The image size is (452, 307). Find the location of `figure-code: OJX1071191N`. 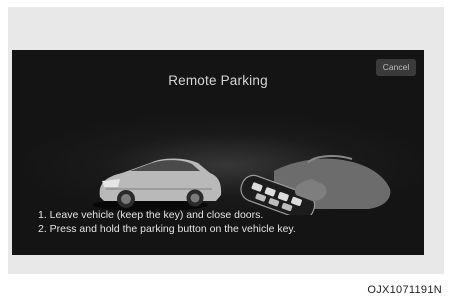

figure-code: OJX1071191N is located at coordinates (404, 290).